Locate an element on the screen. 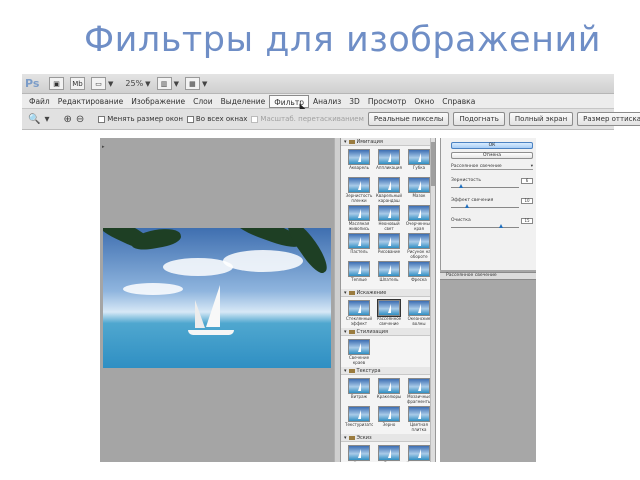 This screenshot has height=480, width=640. filter-thumbnail: Океанские волны is located at coordinates (419, 313).